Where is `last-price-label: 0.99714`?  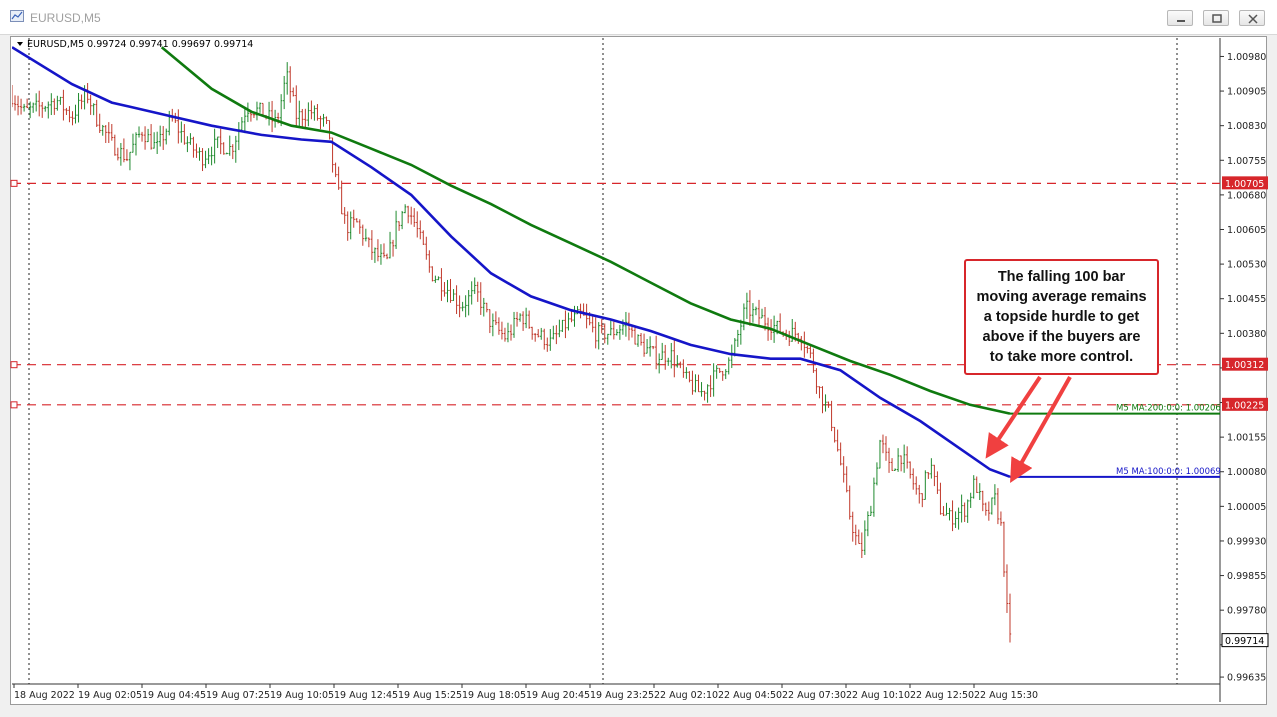
last-price-label: 0.99714 is located at coordinates (1244, 641).